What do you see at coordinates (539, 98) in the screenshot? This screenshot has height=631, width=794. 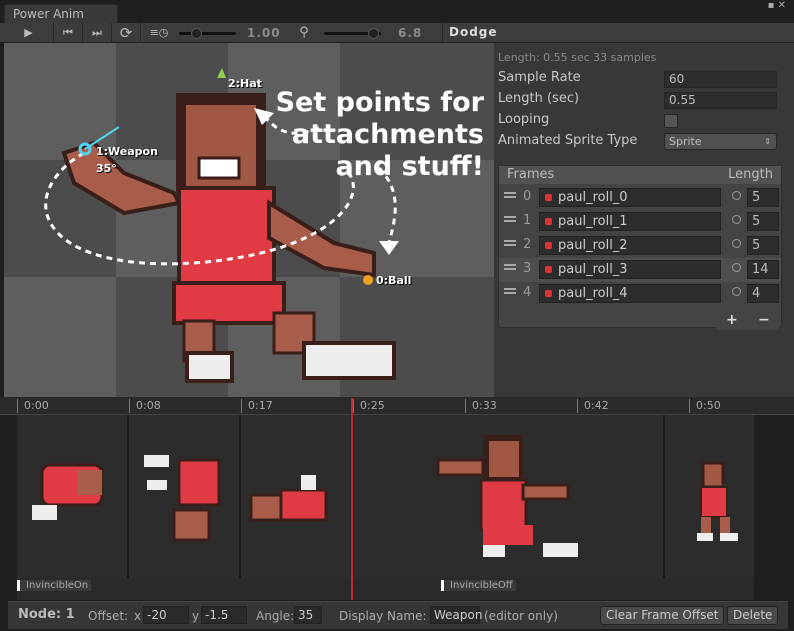 I see `length-label: Length (sec)` at bounding box center [539, 98].